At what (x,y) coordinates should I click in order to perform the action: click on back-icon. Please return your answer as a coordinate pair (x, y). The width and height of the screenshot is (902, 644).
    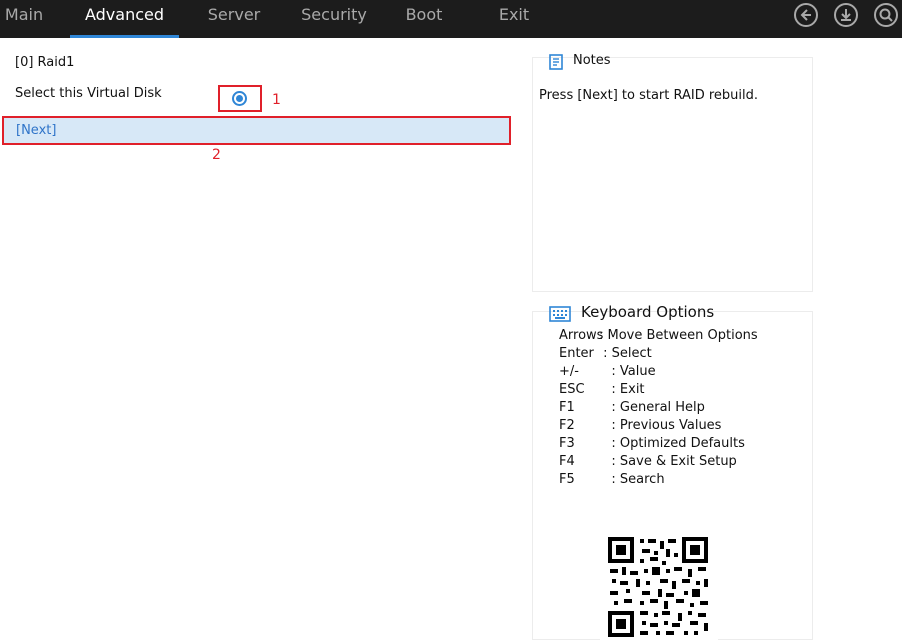
    Looking at the image, I should click on (806, 15).